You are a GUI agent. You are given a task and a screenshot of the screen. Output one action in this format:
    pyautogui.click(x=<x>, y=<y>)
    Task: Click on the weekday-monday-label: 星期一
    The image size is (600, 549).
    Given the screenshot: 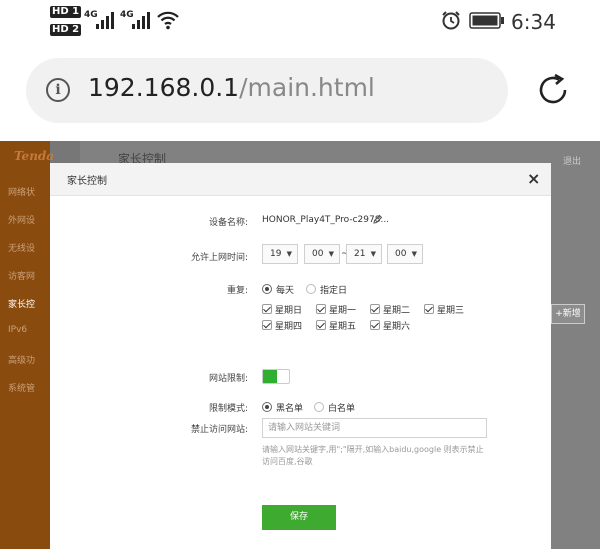 What is the action you would take?
    pyautogui.click(x=343, y=311)
    